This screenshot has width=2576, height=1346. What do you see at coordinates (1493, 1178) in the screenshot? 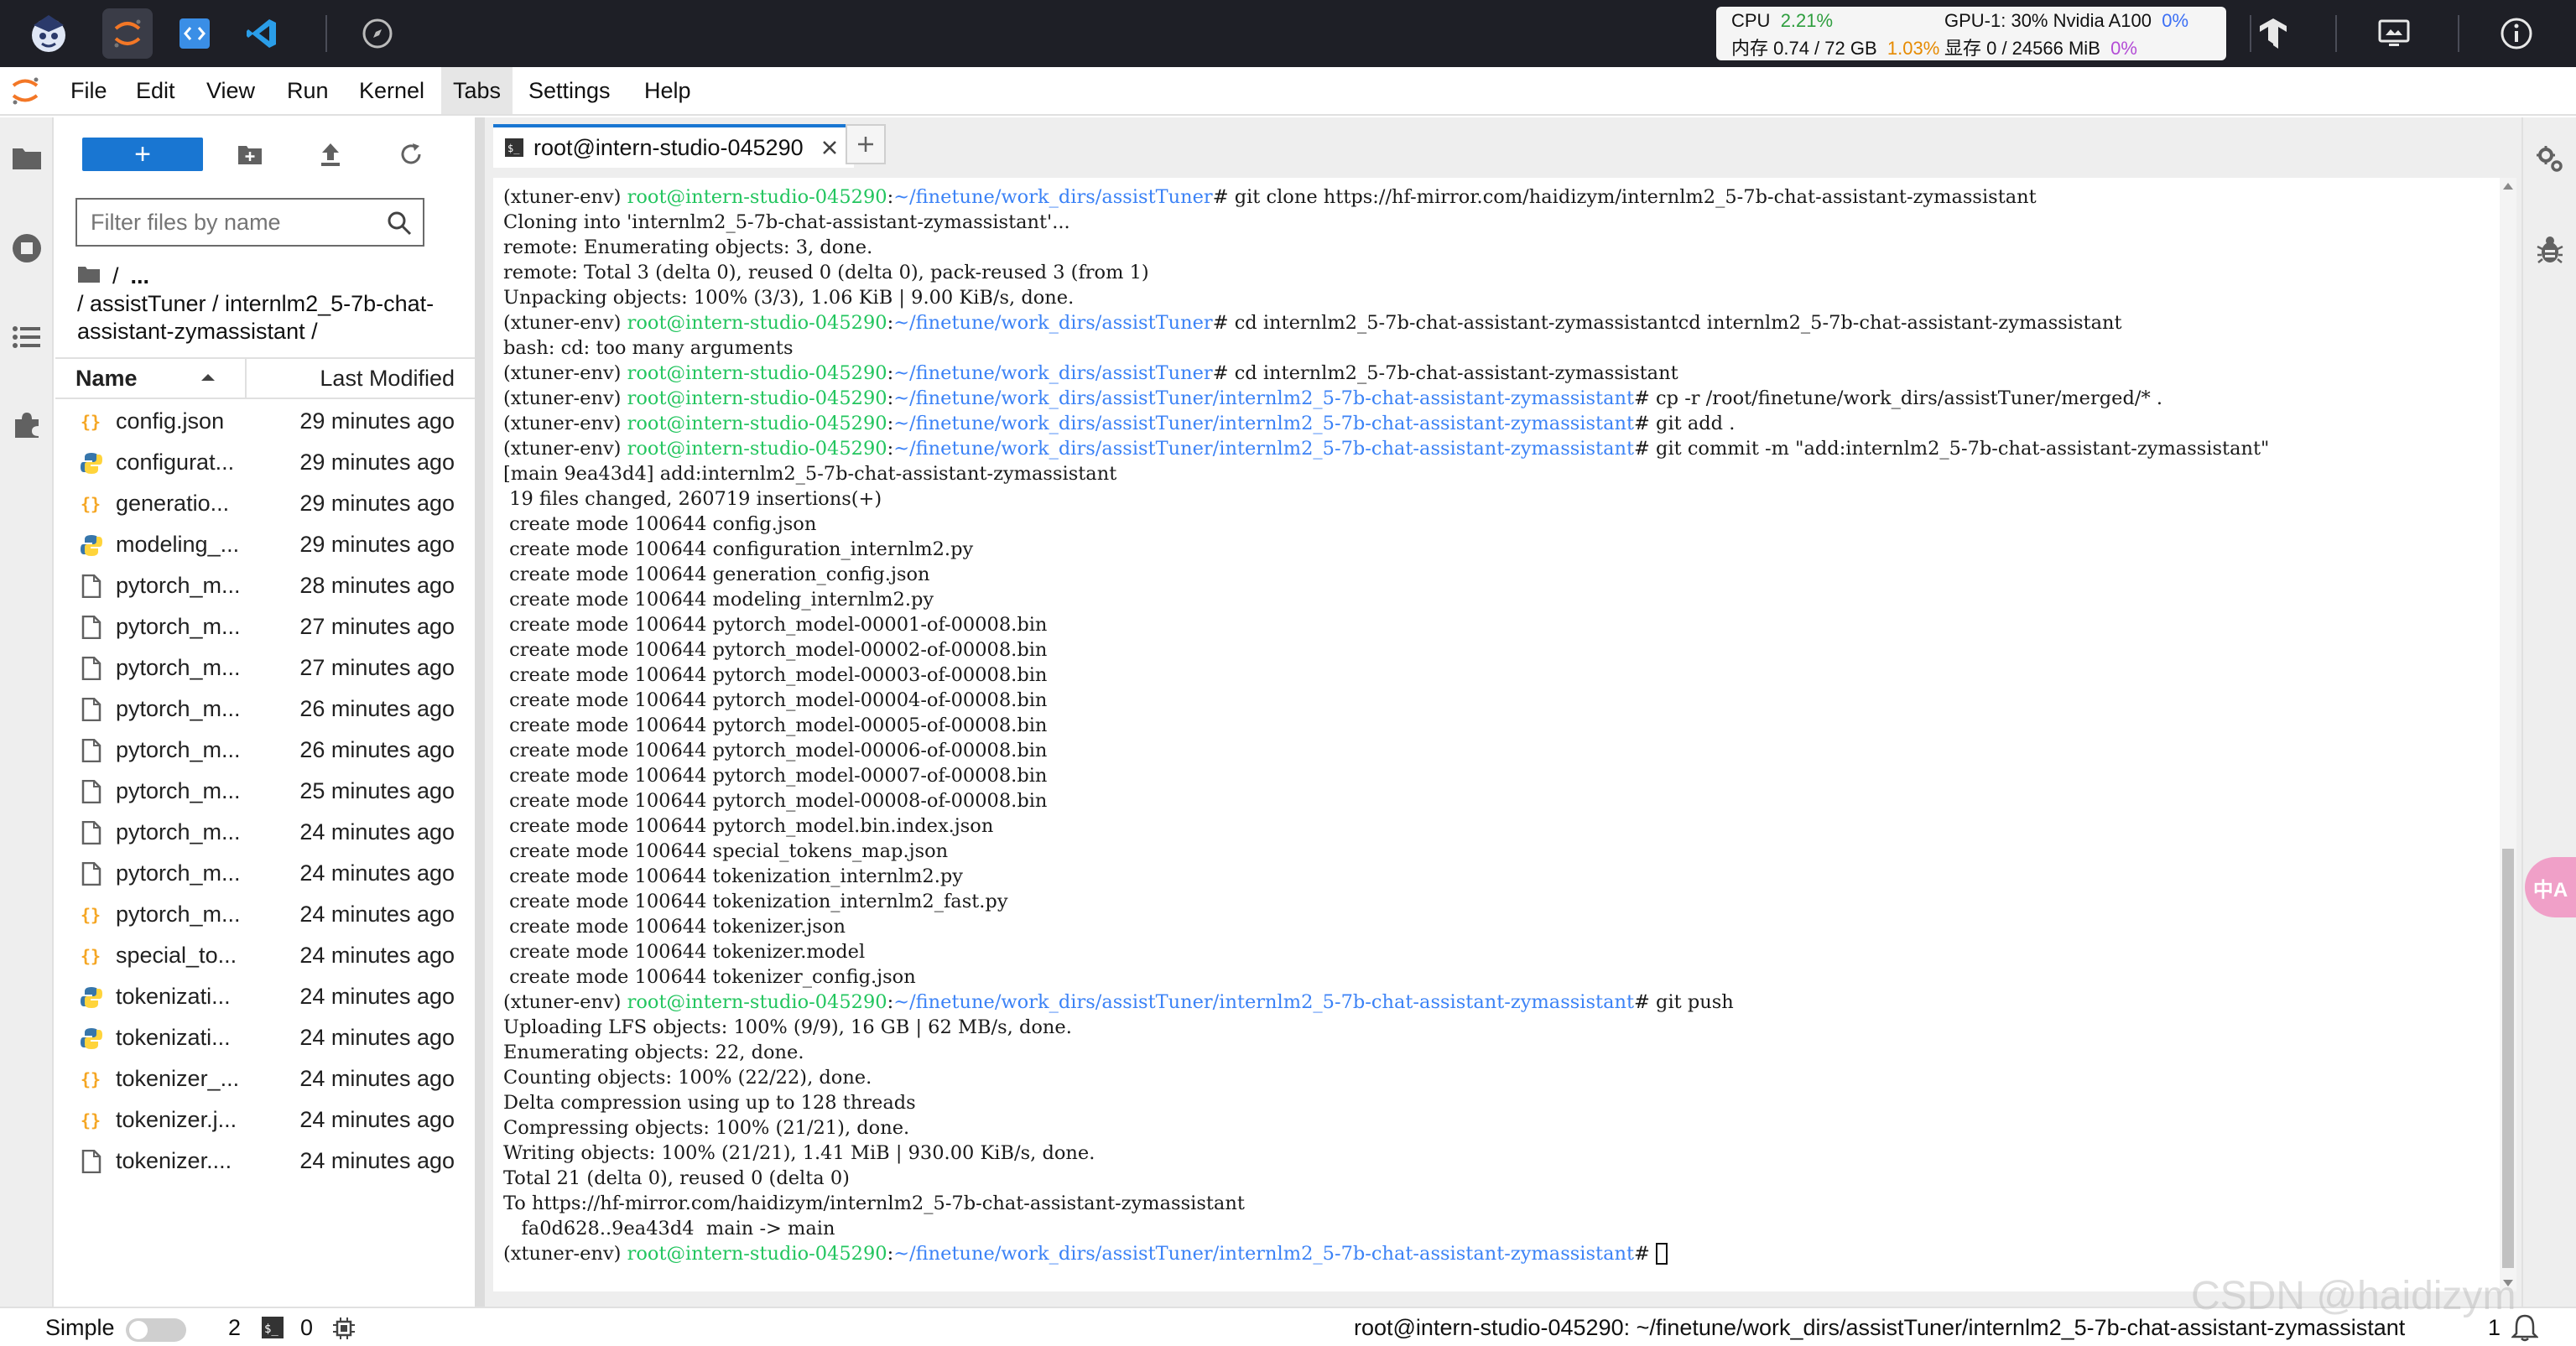
I see `terminal-output-line: Total 21 (delta 0), reused 0 (delta 0)` at bounding box center [1493, 1178].